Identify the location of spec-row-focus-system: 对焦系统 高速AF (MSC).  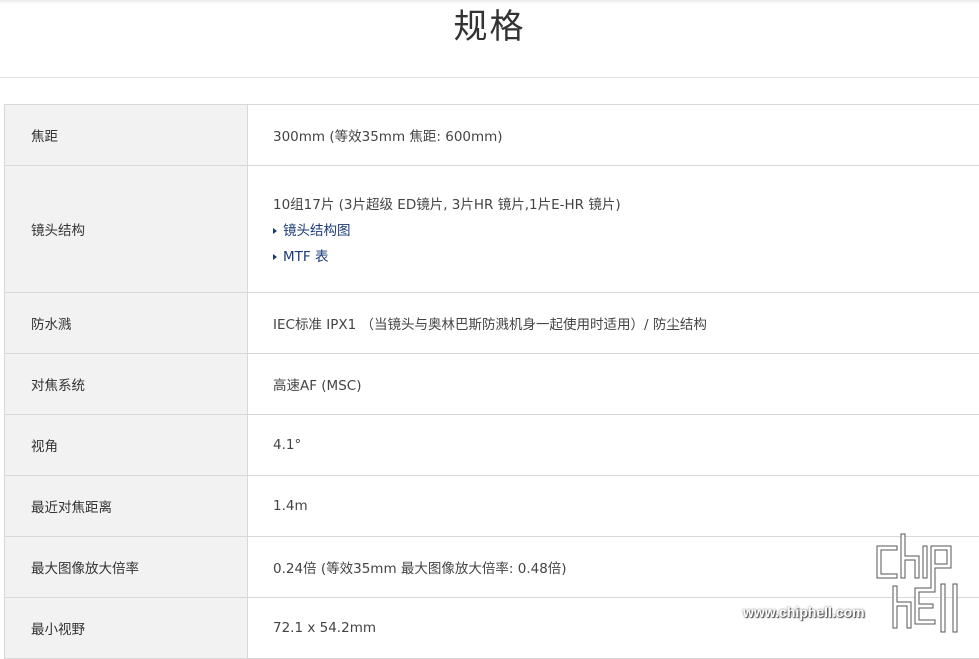
(492, 384).